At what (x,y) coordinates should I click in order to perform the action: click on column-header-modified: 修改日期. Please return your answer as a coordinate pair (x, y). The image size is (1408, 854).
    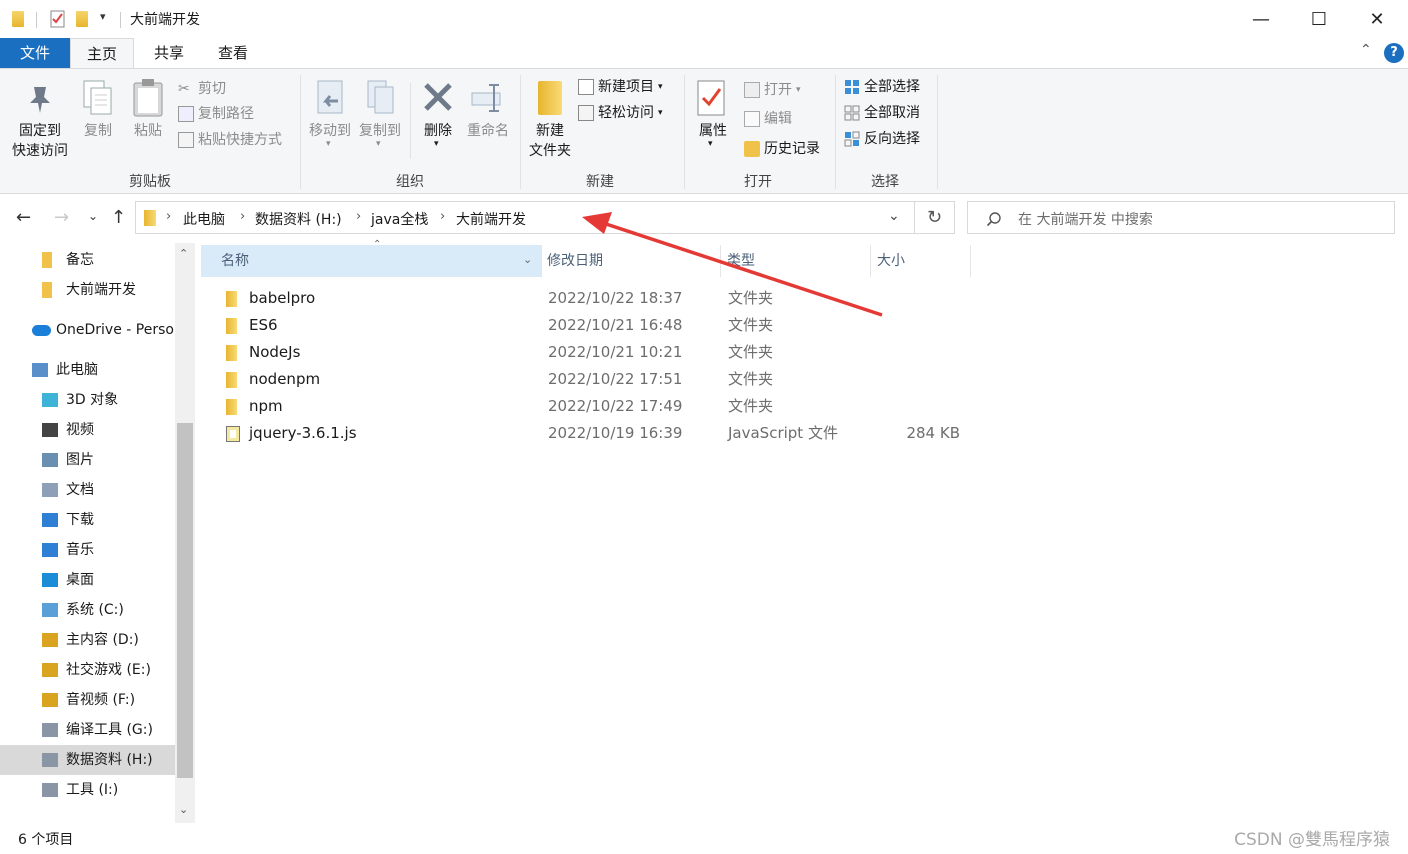
    Looking at the image, I should click on (617, 261).